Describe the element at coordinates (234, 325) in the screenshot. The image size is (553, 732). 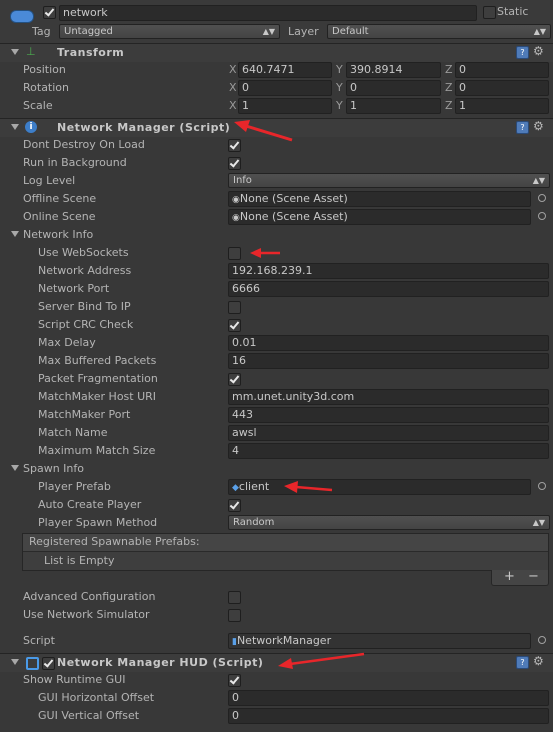
I see `script-crc-checkbox` at that location.